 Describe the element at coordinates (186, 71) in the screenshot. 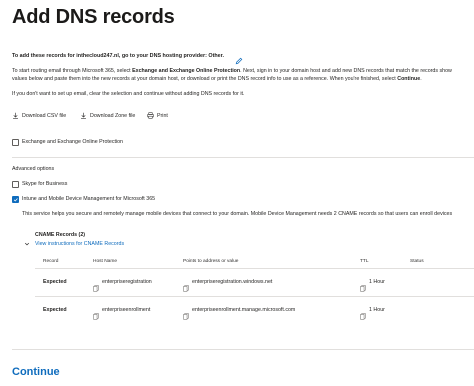

I see `text-segment-bold: Exchange and Exchange Online Protection` at that location.